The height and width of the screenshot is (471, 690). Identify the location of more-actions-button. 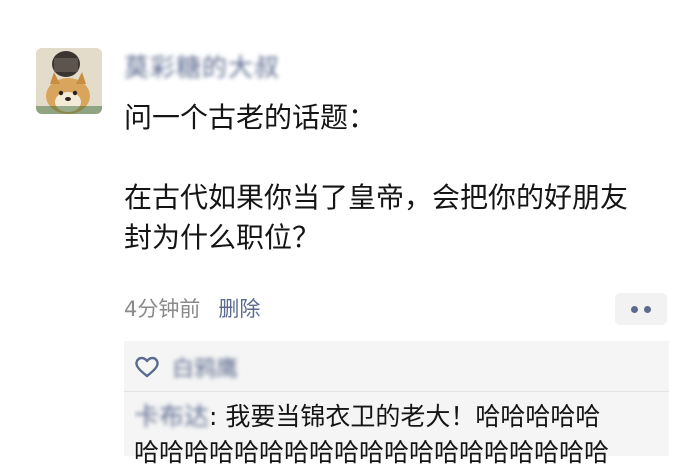
(641, 309).